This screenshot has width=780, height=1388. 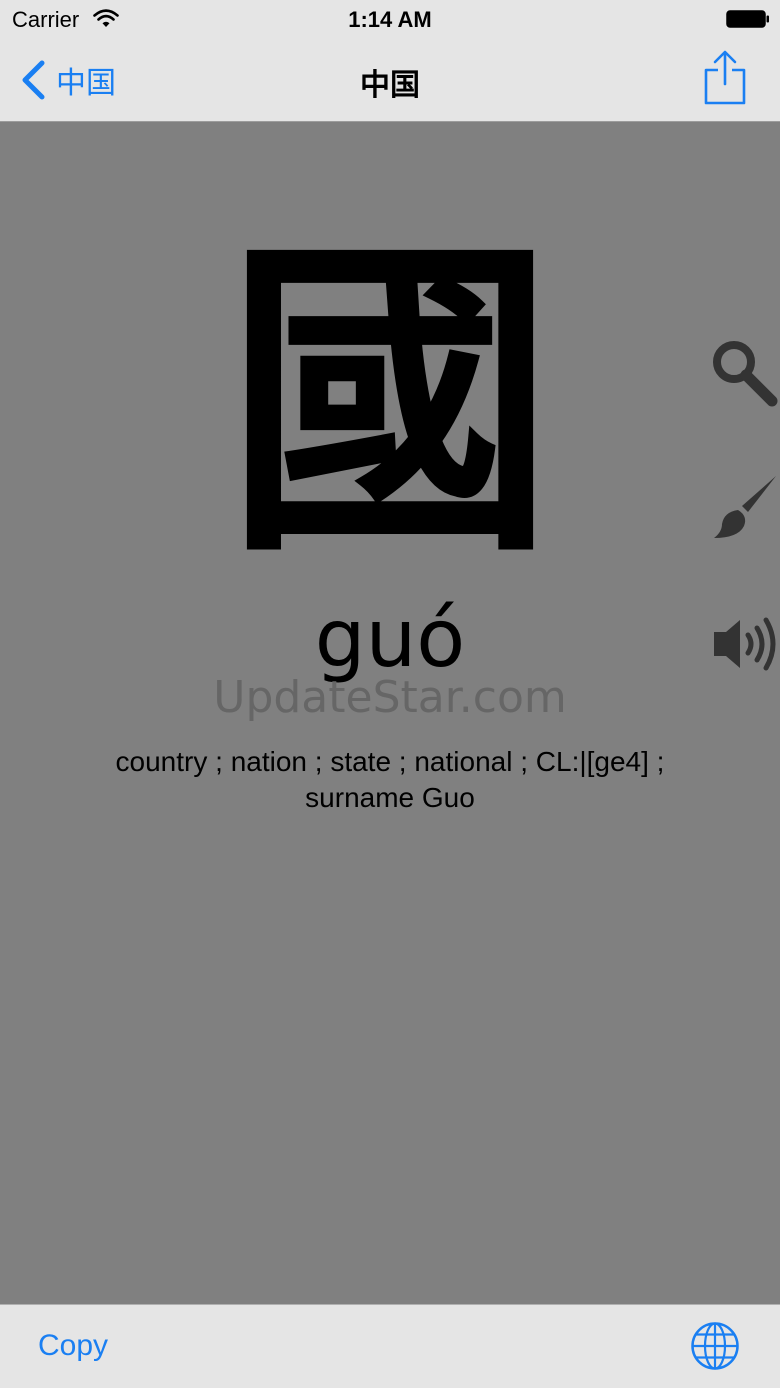 What do you see at coordinates (744, 644) in the screenshot?
I see `speaker-icon` at bounding box center [744, 644].